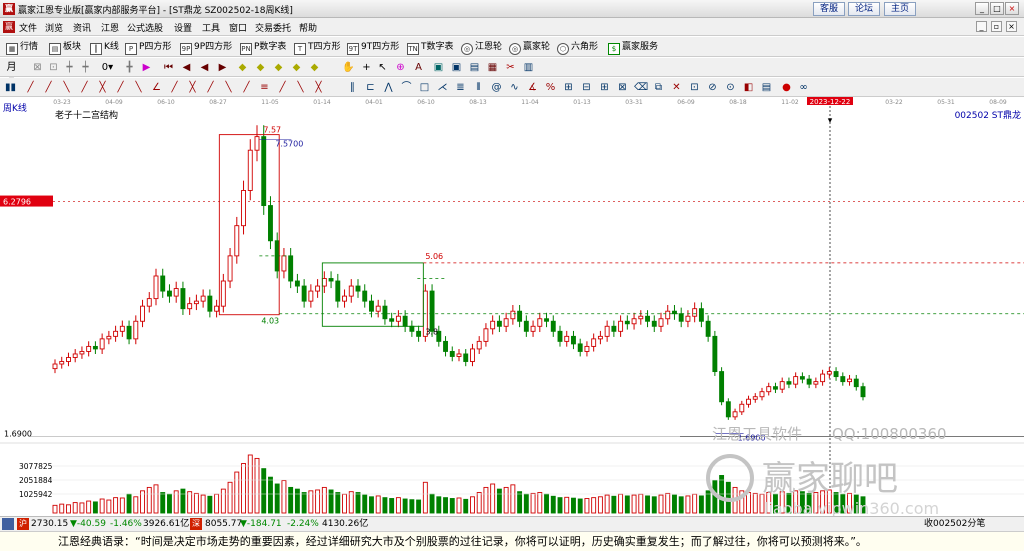 The width and height of the screenshot is (1024, 551). What do you see at coordinates (300, 87) in the screenshot?
I see `line-tool-16-icon: ╲` at bounding box center [300, 87].